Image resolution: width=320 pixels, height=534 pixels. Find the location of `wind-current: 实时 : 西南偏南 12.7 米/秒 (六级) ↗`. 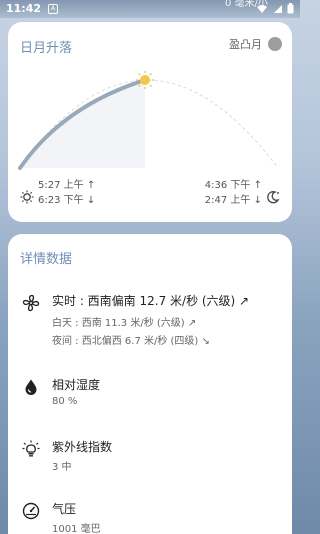

wind-current: 实时 : 西南偏南 12.7 米/秒 (六级) ↗ is located at coordinates (151, 301).